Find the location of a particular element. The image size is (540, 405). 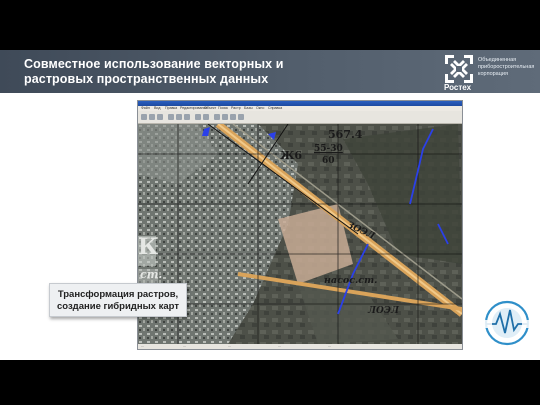

map-label-partial: ст. is located at coordinates (151, 274).